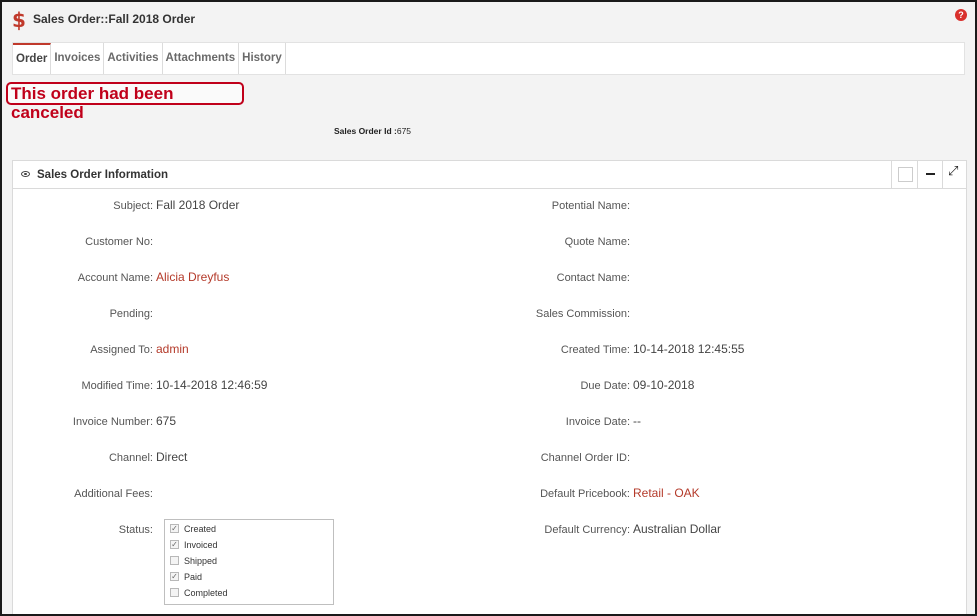 The width and height of the screenshot is (977, 616). Describe the element at coordinates (585, 458) in the screenshot. I see `right-field-label: Channel Order ID:` at that location.